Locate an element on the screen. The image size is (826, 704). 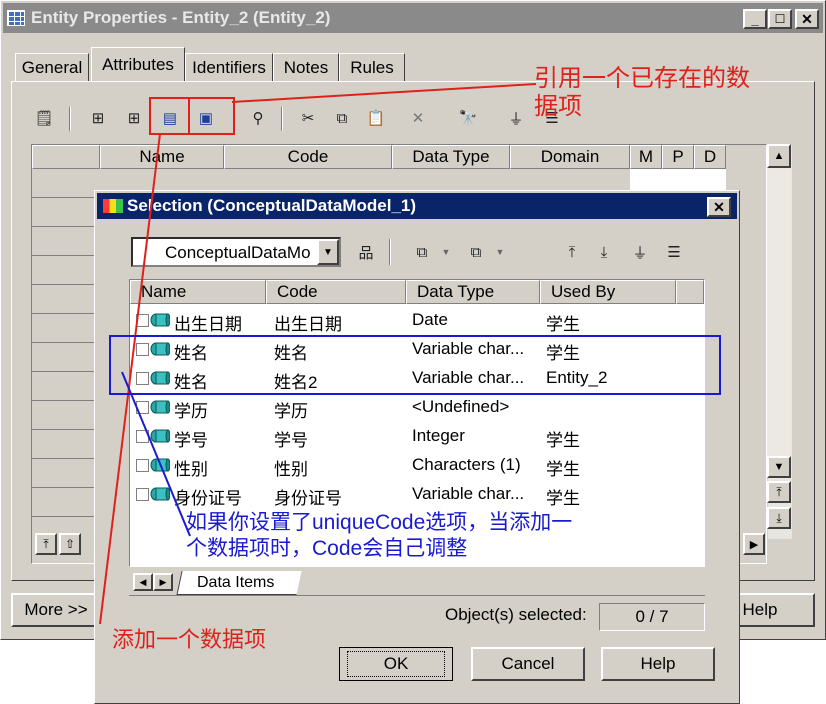
annotation-line-code is located at coordinates (156, 454).